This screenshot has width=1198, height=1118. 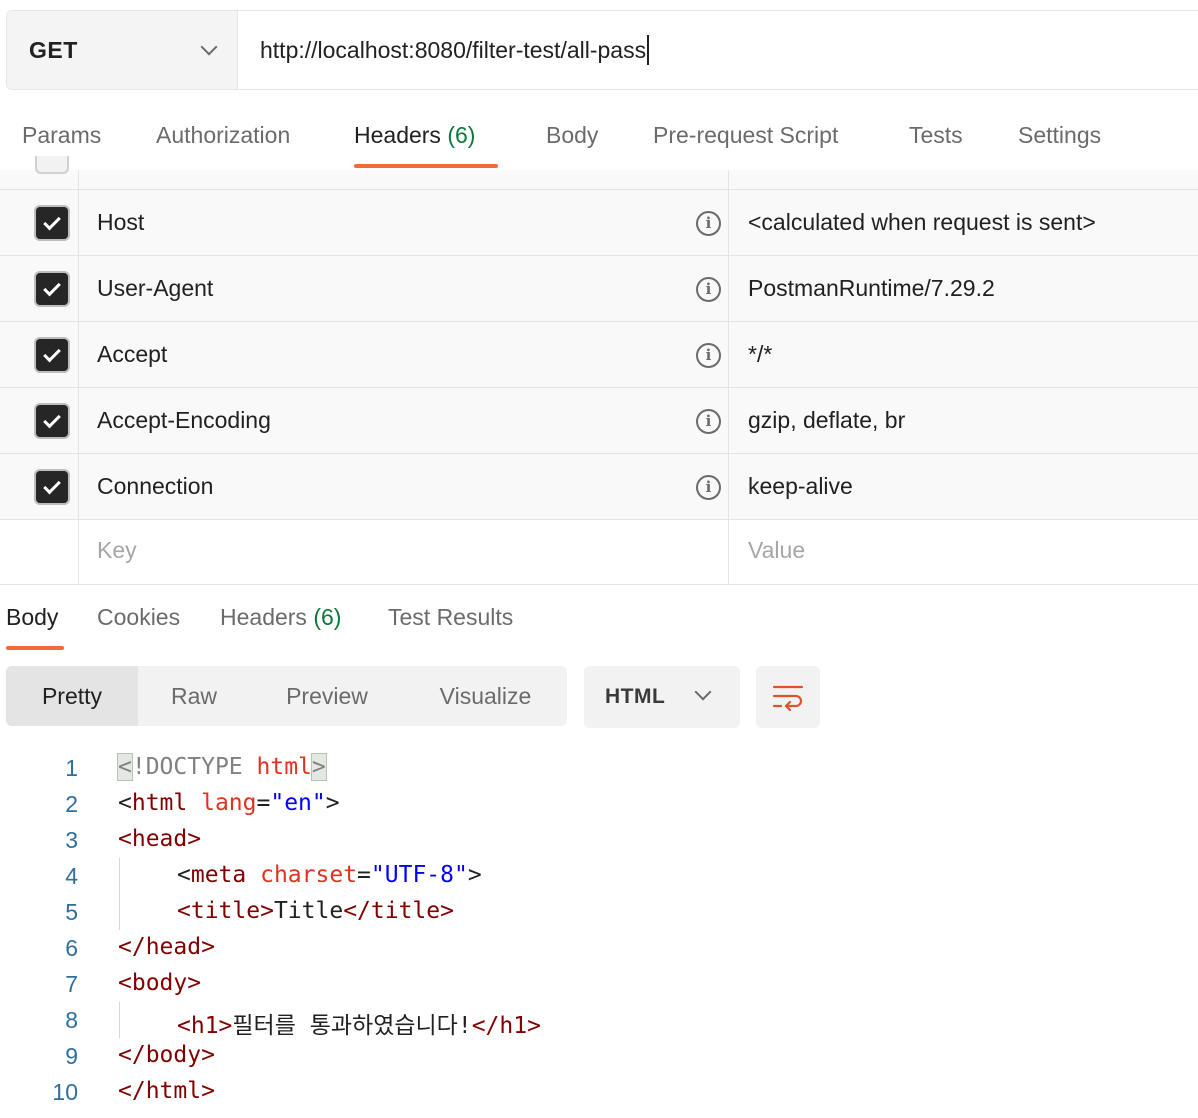 What do you see at coordinates (71, 768) in the screenshot?
I see `line-number: 1` at bounding box center [71, 768].